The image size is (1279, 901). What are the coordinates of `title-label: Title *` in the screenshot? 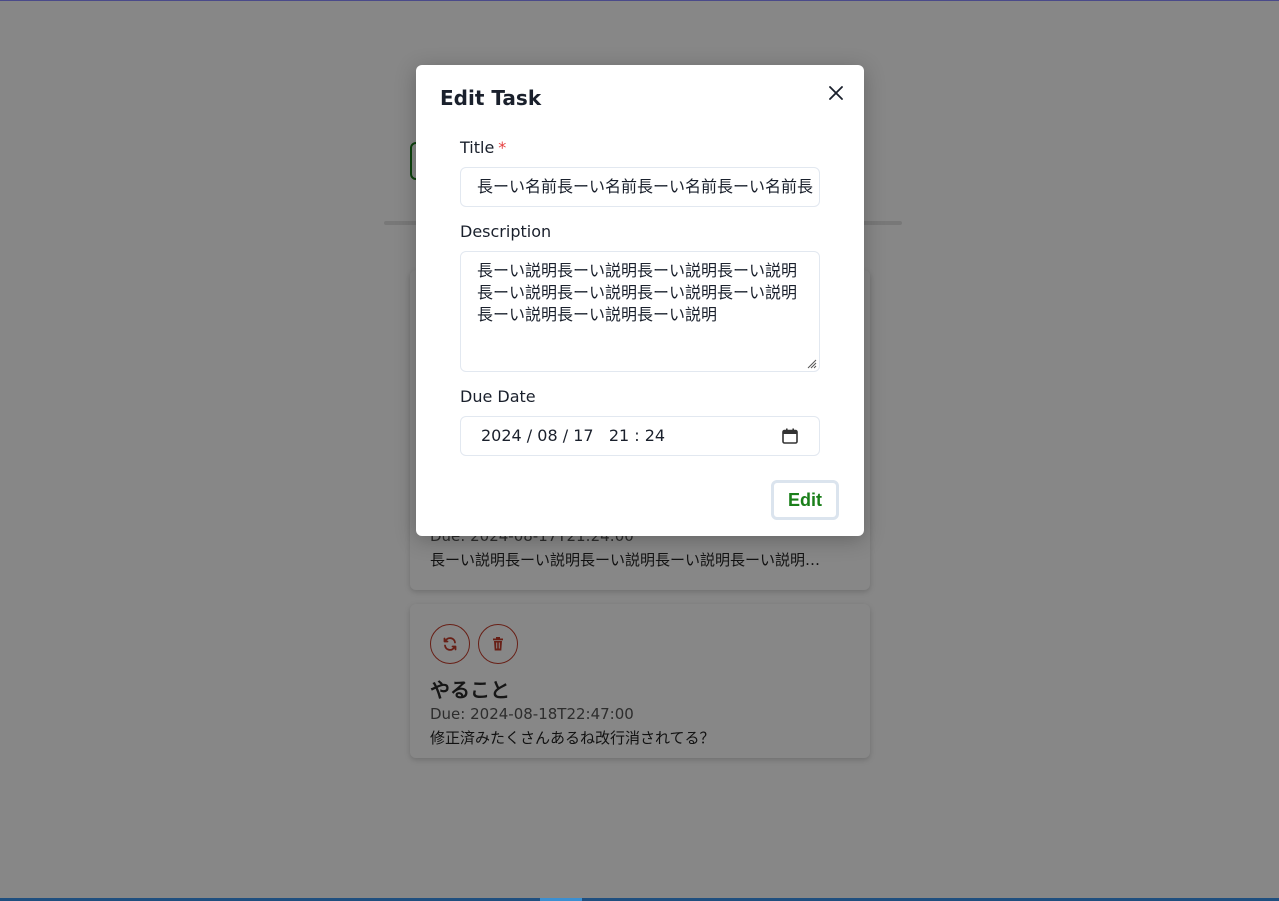 It's located at (483, 148).